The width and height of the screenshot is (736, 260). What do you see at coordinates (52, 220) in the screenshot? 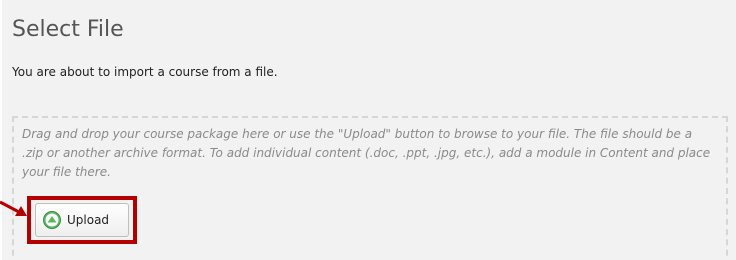
I see `upload-icon` at bounding box center [52, 220].